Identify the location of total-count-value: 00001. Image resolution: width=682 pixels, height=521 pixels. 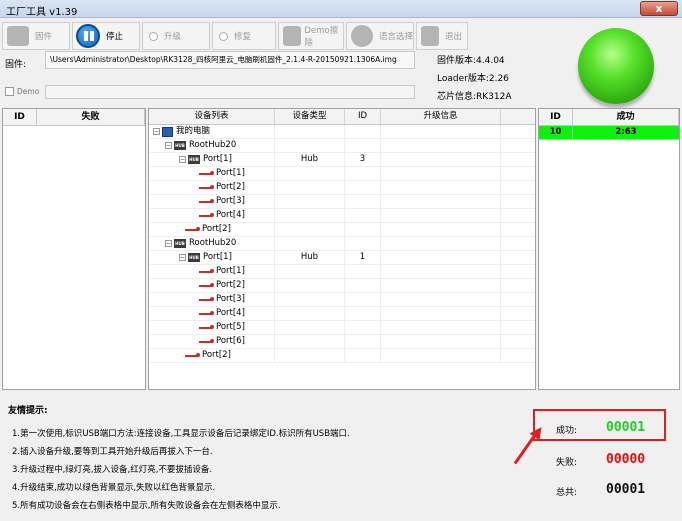
(626, 489).